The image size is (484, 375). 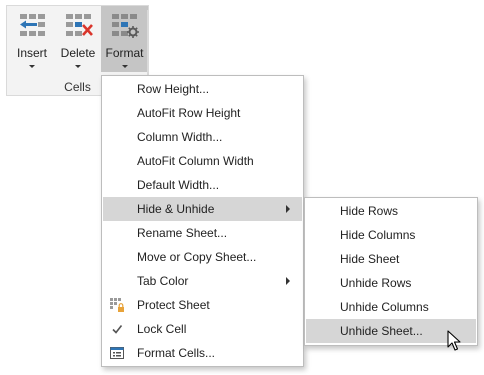 What do you see at coordinates (78, 66) in the screenshot?
I see `delete-dropdown-arrow-icon` at bounding box center [78, 66].